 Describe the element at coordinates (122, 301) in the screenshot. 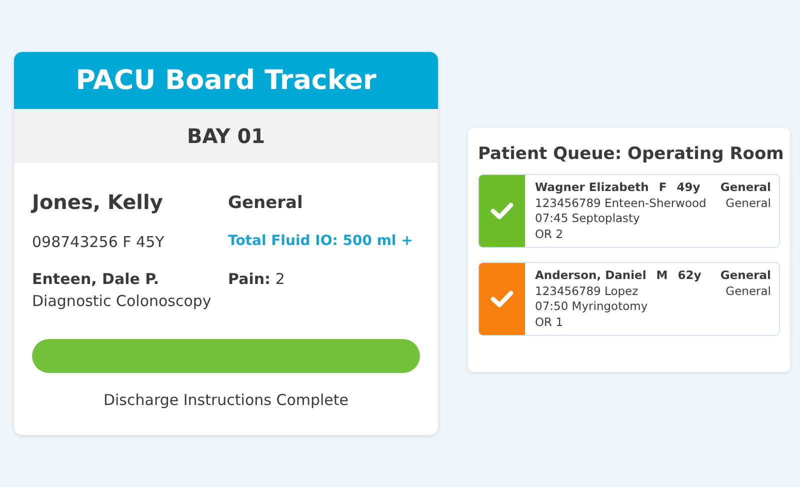

I see `procedure-name: Diagnostic Colonoscopy` at that location.